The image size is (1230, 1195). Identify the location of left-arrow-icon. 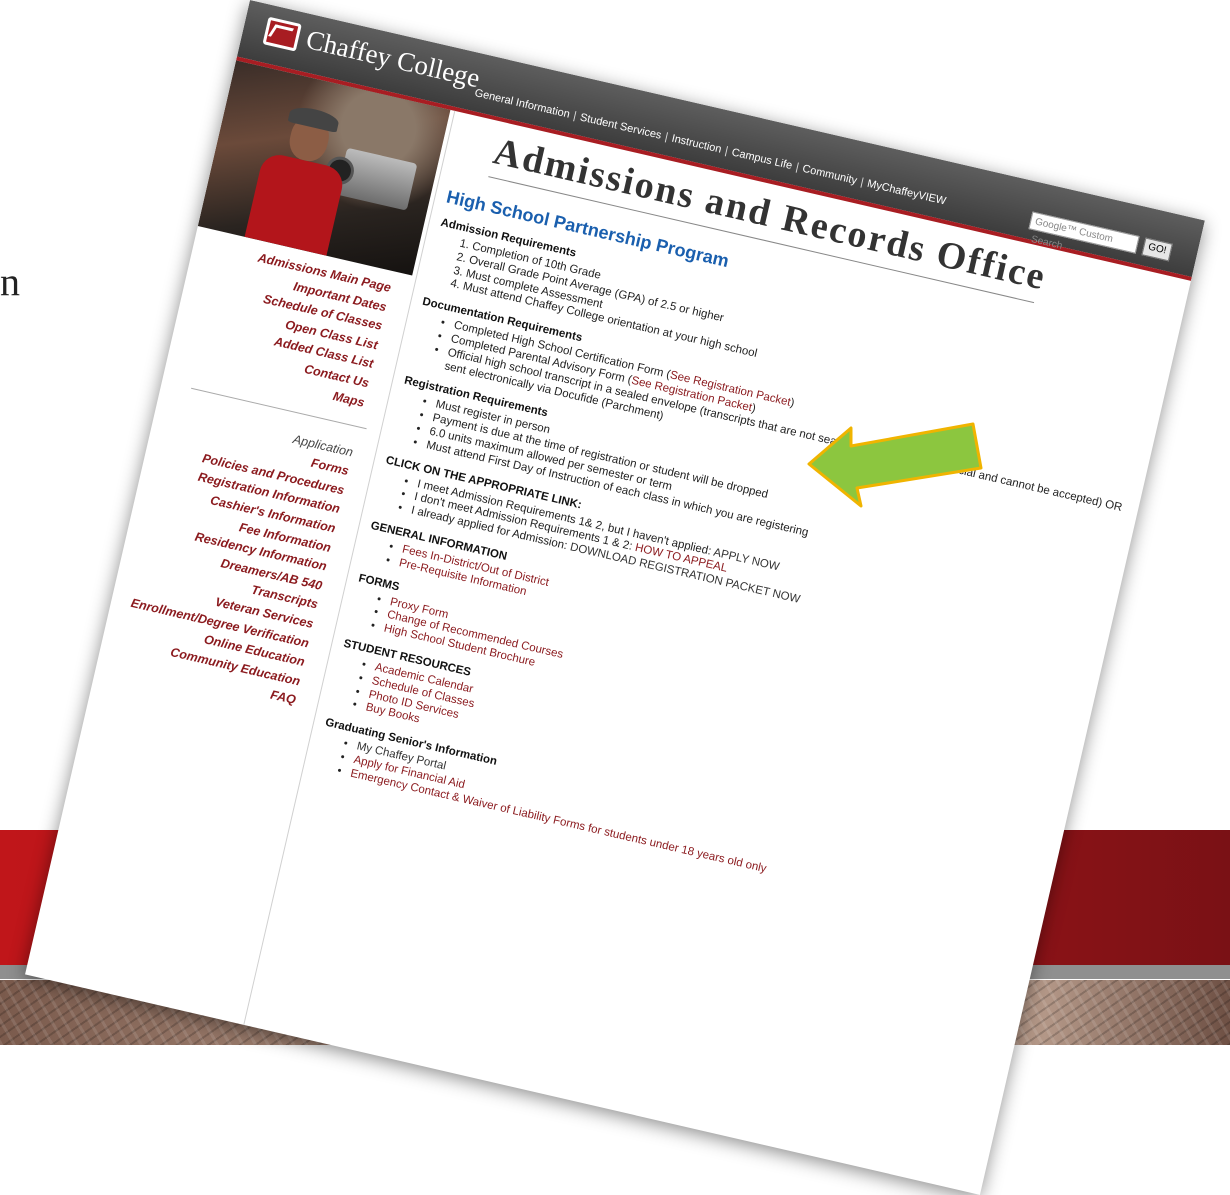
(895, 465).